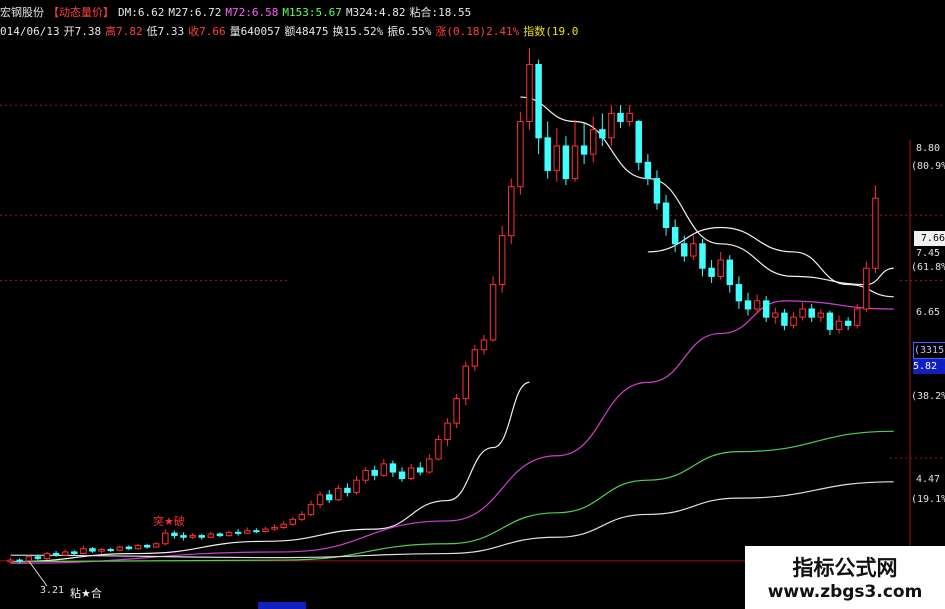 The width and height of the screenshot is (945, 609). Describe the element at coordinates (52, 590) in the screenshot. I see `low-price-annotation: 3.21` at that location.